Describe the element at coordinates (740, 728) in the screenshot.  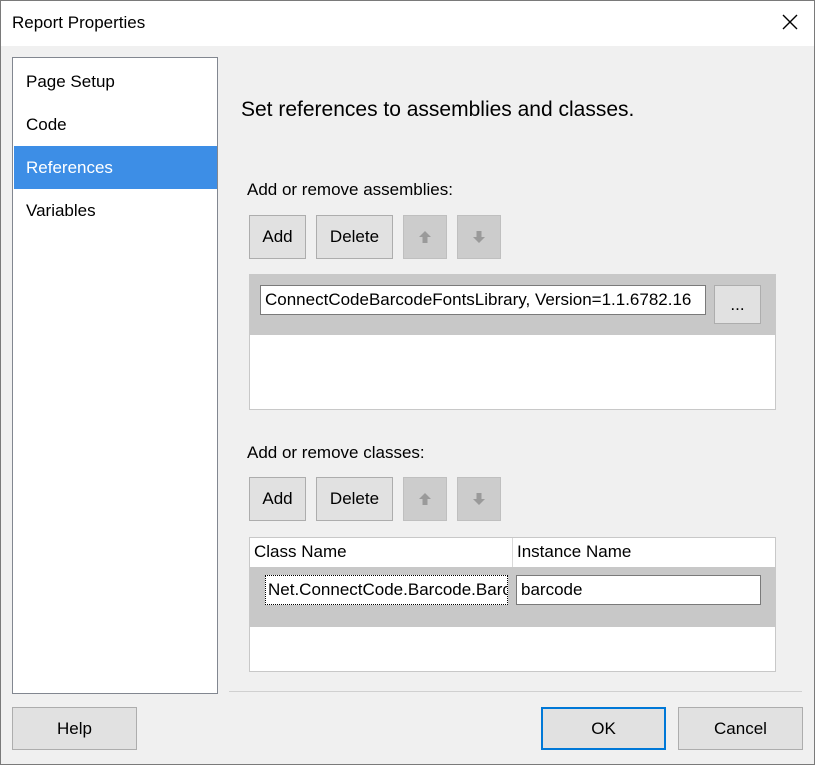
I see `cancel-button: Cancel` at that location.